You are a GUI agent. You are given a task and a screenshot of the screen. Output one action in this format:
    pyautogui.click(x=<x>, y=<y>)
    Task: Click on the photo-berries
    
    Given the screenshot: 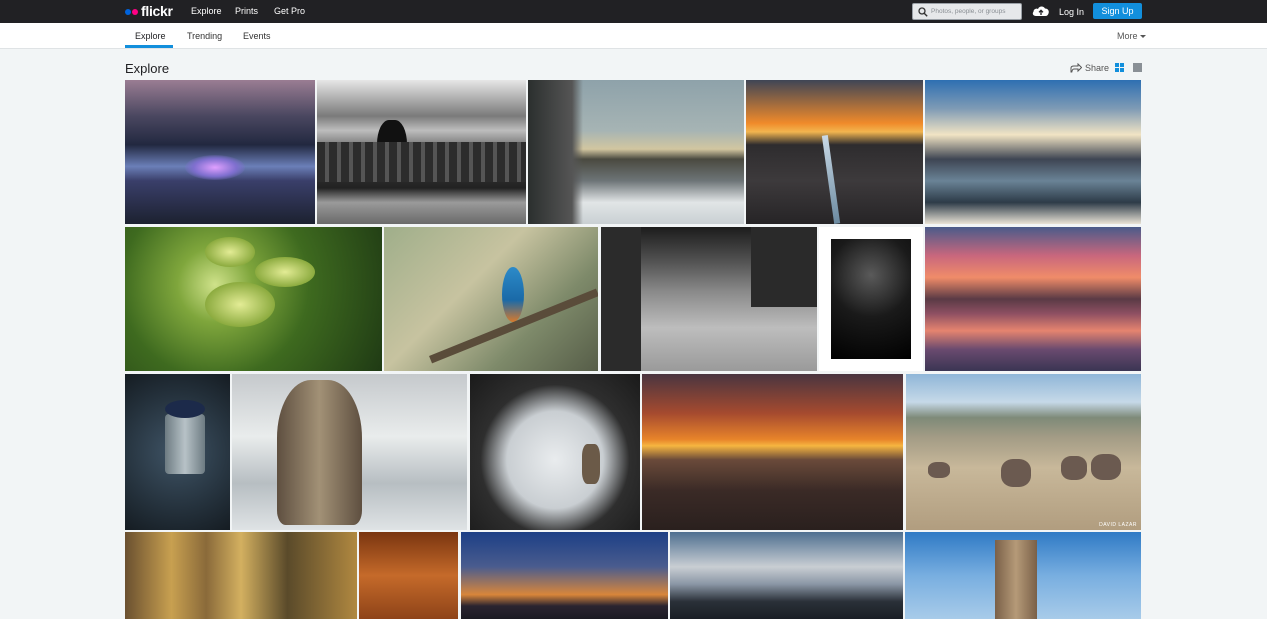 What is the action you would take?
    pyautogui.click(x=185, y=409)
    